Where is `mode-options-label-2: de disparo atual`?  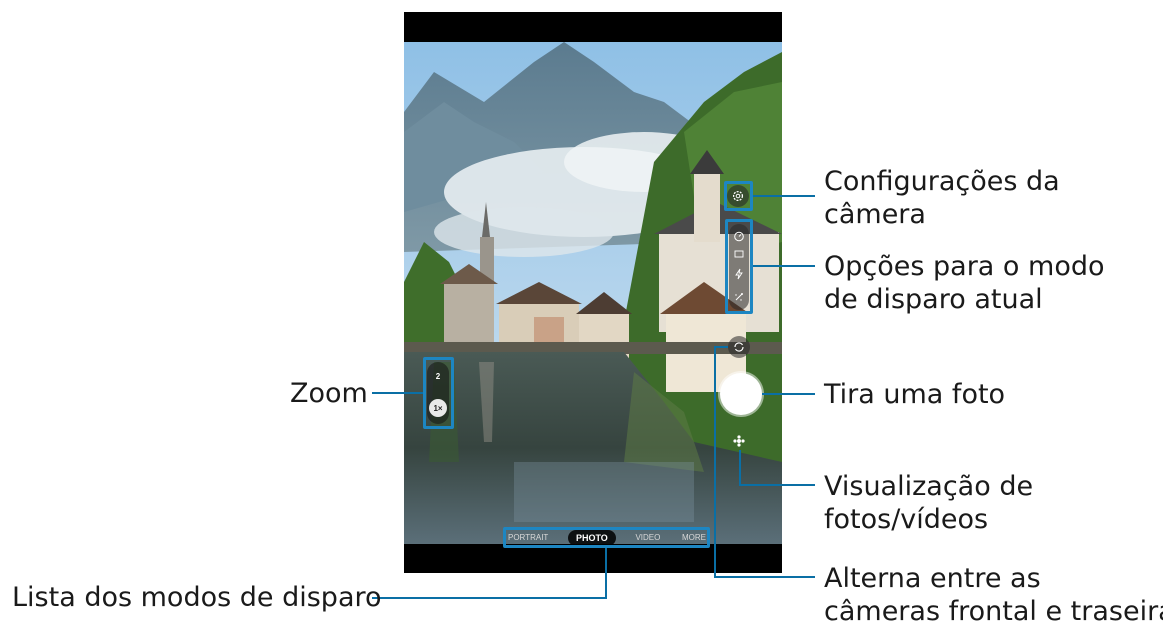
mode-options-label-2: de disparo atual is located at coordinates (933, 299).